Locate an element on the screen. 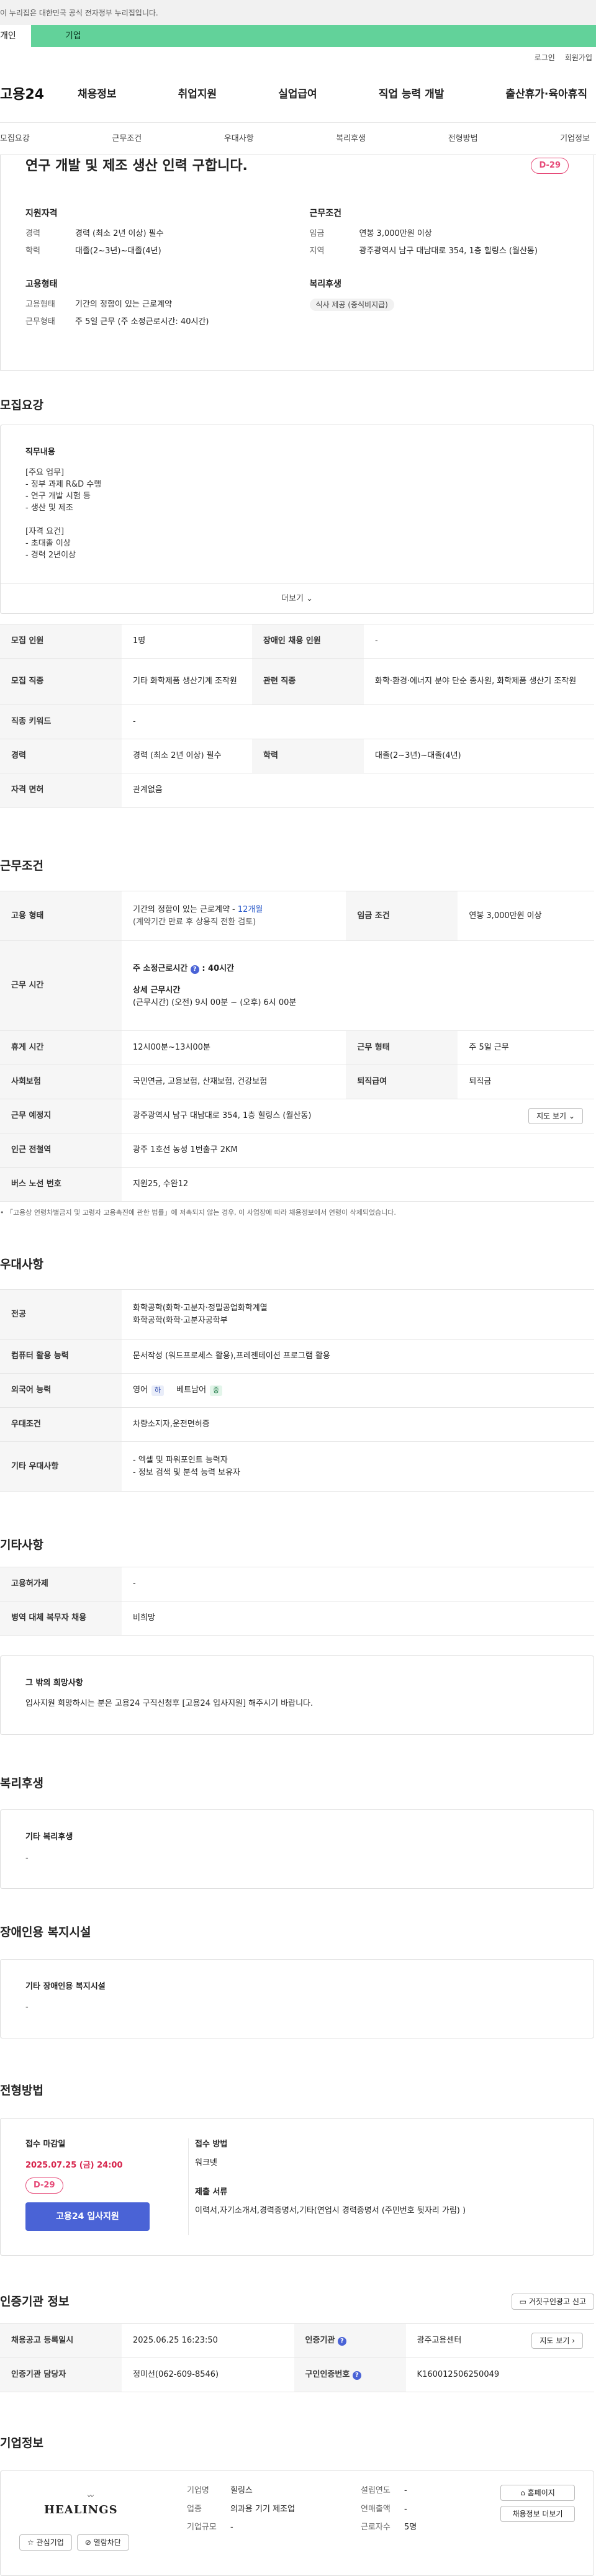 This screenshot has height=2576, width=596. gnb-item-training: 직업 능력 개발 is located at coordinates (412, 95).